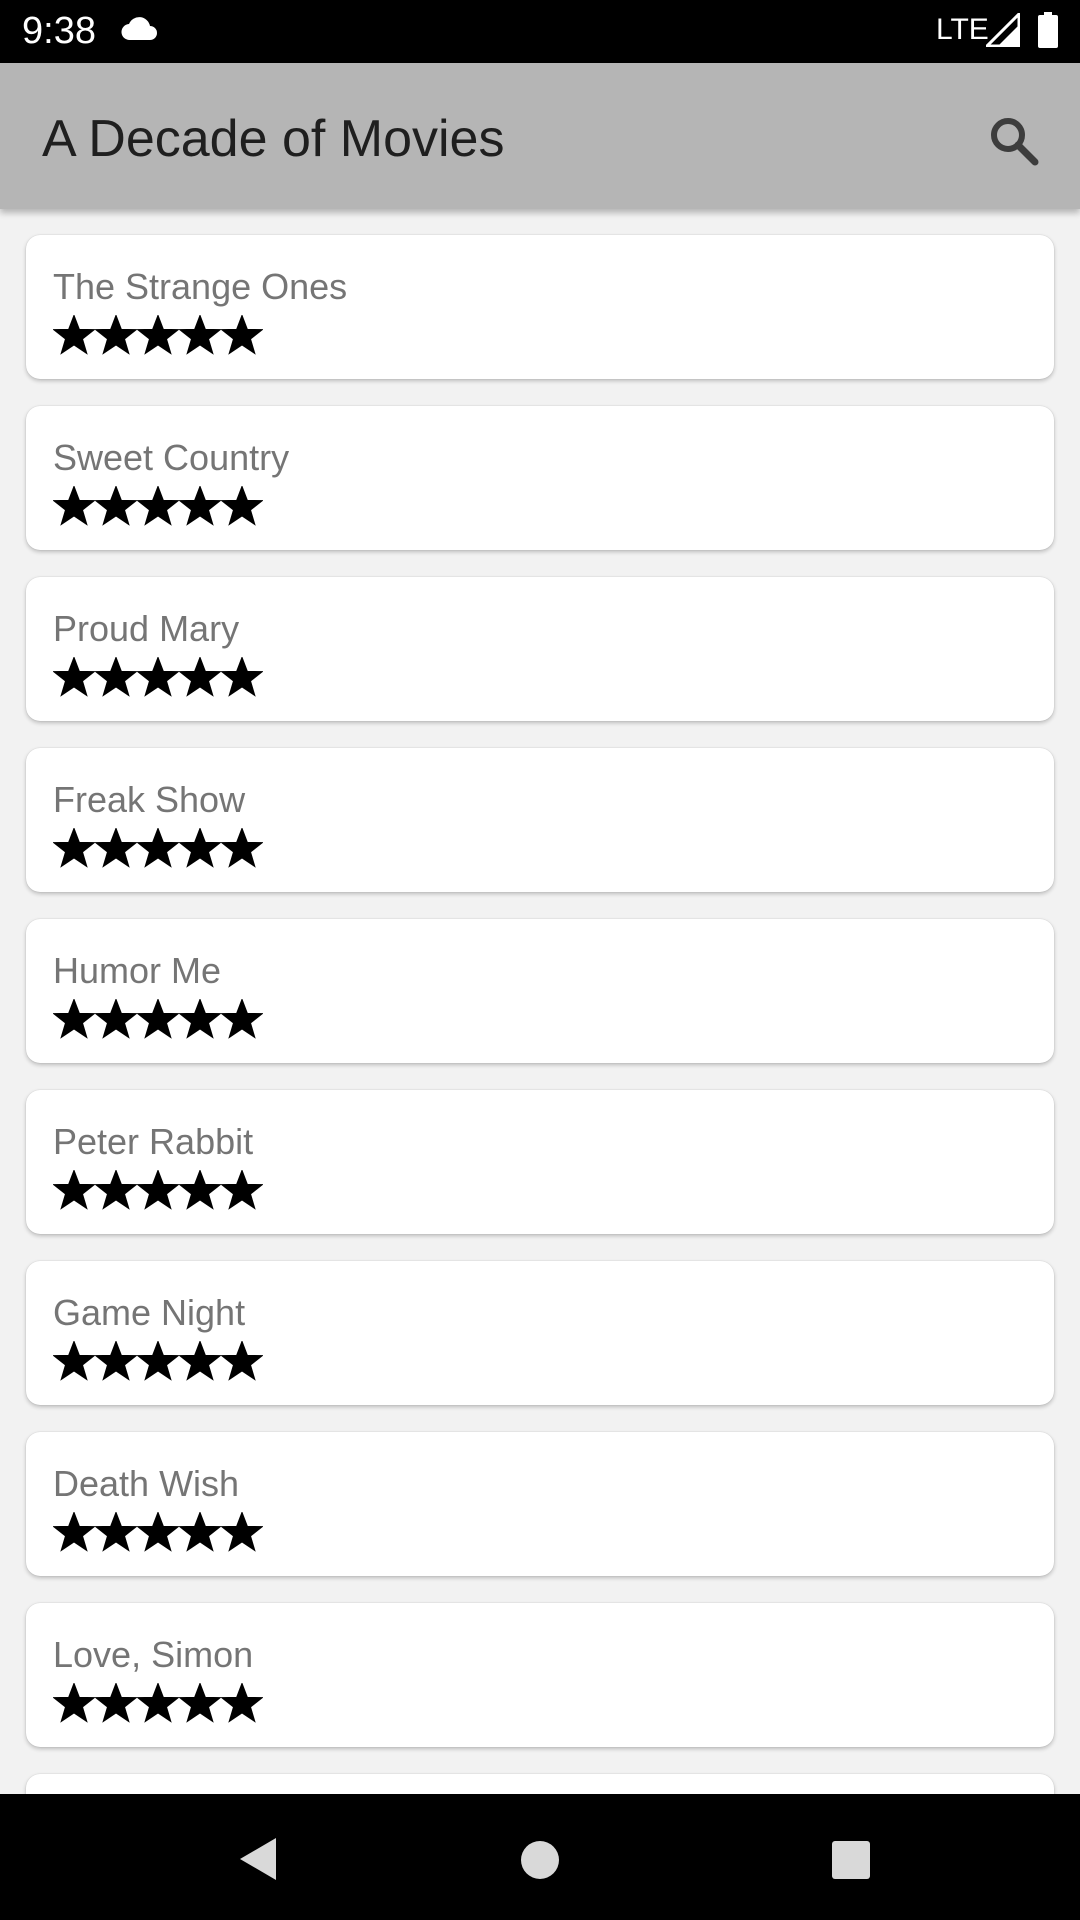 The height and width of the screenshot is (1920, 1080). Describe the element at coordinates (258, 1859) in the screenshot. I see `back-icon` at that location.